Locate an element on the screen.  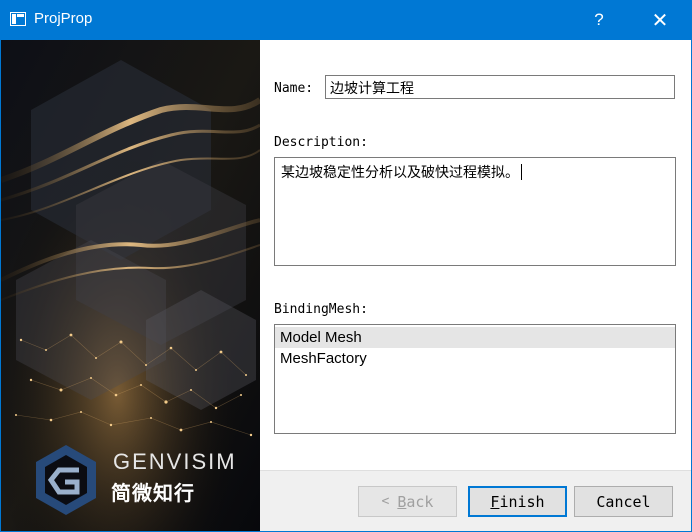
finish-mnemonic: F is located at coordinates (495, 501).